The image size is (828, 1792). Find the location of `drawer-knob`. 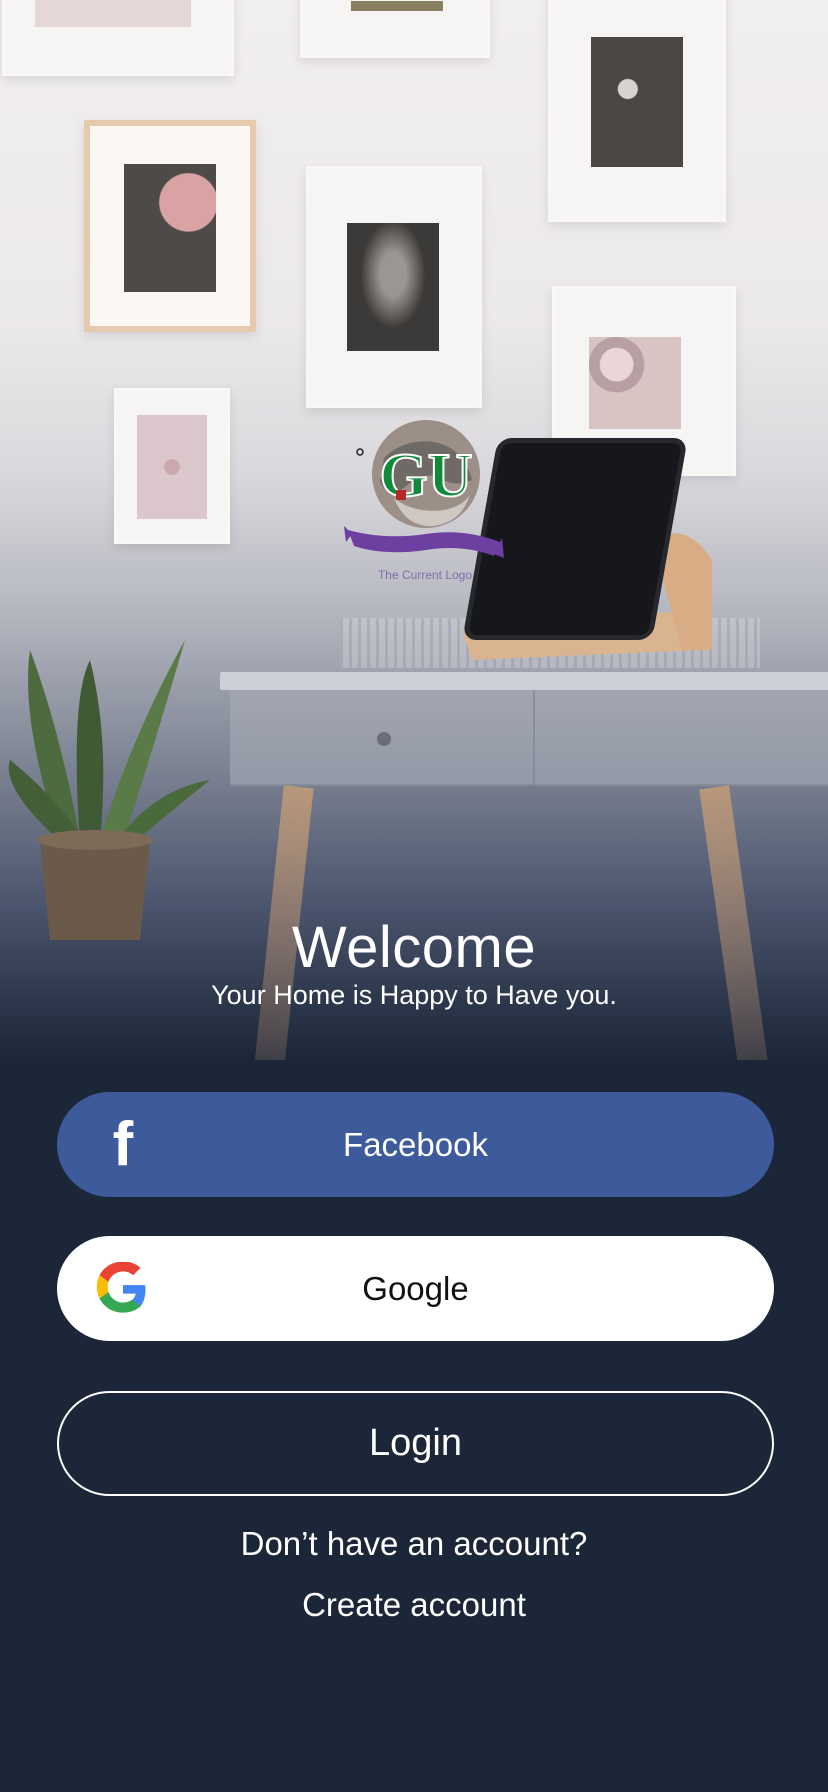

drawer-knob is located at coordinates (384, 739).